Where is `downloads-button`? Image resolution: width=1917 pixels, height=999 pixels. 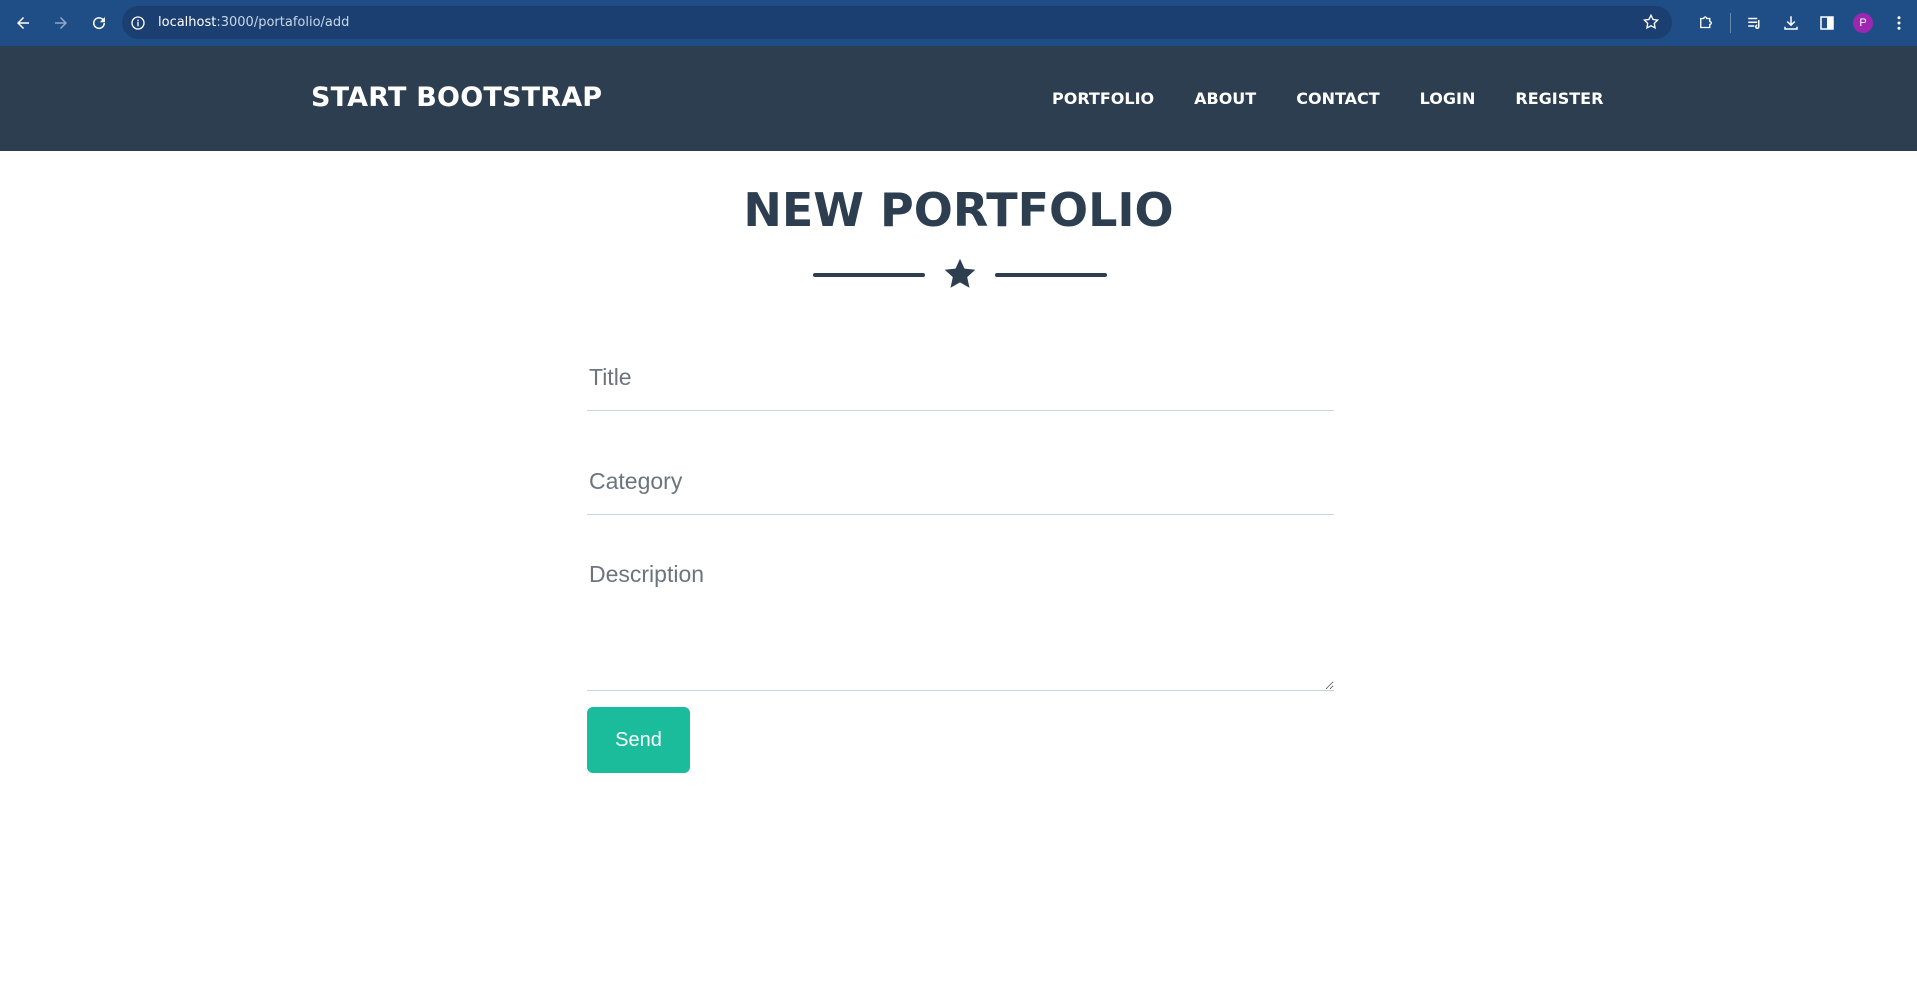 downloads-button is located at coordinates (1791, 23).